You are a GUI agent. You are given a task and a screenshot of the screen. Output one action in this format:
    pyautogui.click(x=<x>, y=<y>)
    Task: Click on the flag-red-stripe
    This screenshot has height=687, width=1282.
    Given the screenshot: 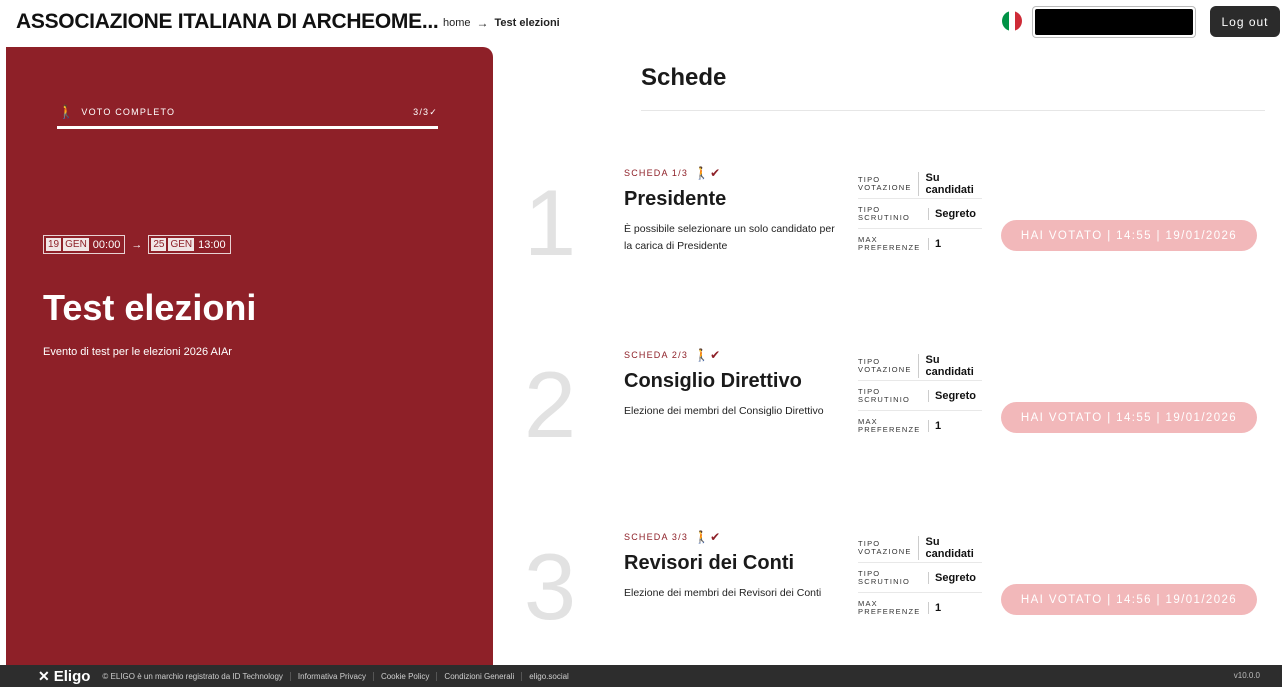 What is the action you would take?
    pyautogui.click(x=1018, y=21)
    